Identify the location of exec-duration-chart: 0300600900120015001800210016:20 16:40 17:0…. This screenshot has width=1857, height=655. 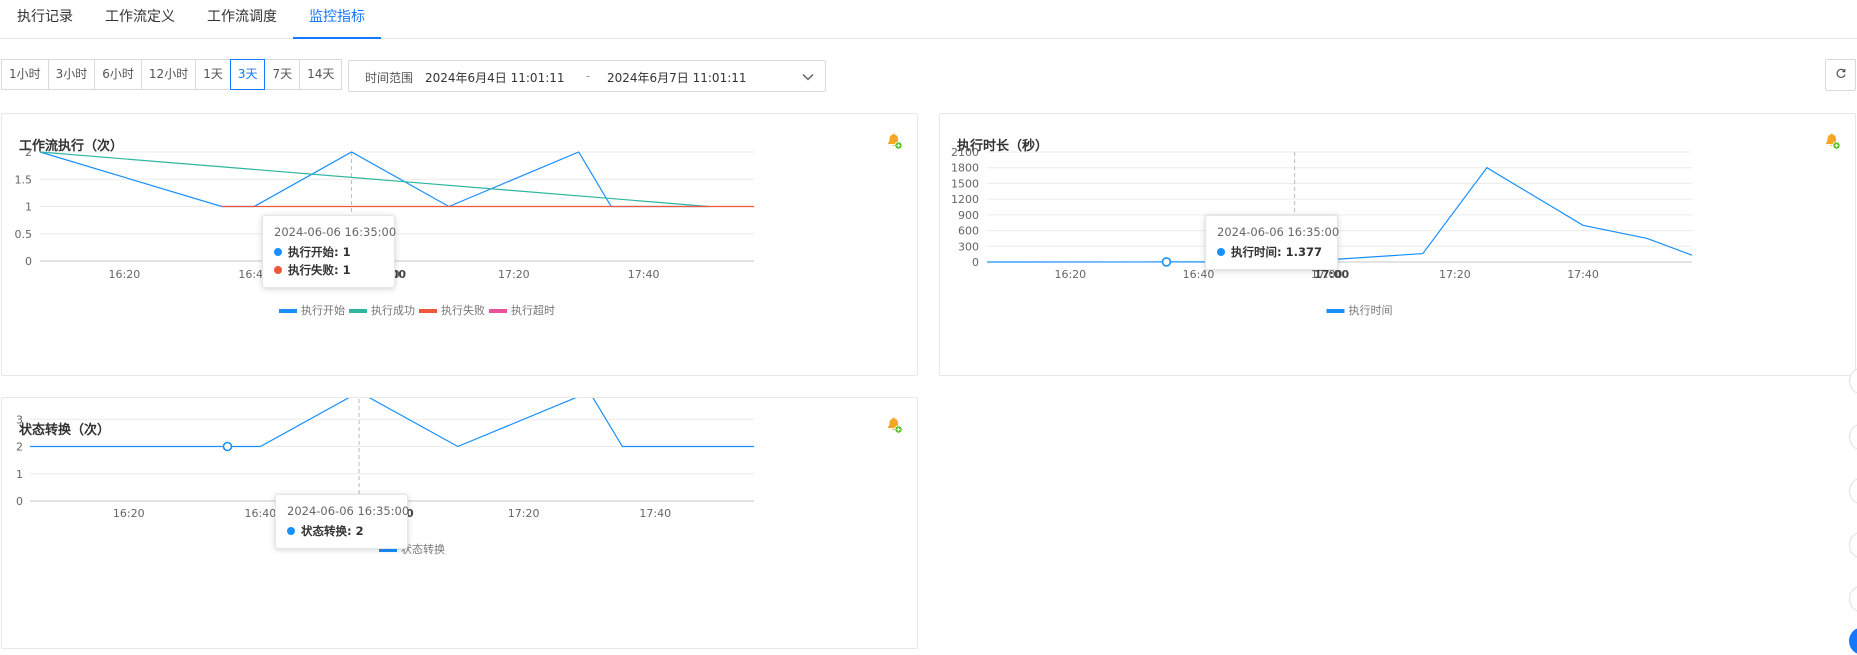
(1322, 231).